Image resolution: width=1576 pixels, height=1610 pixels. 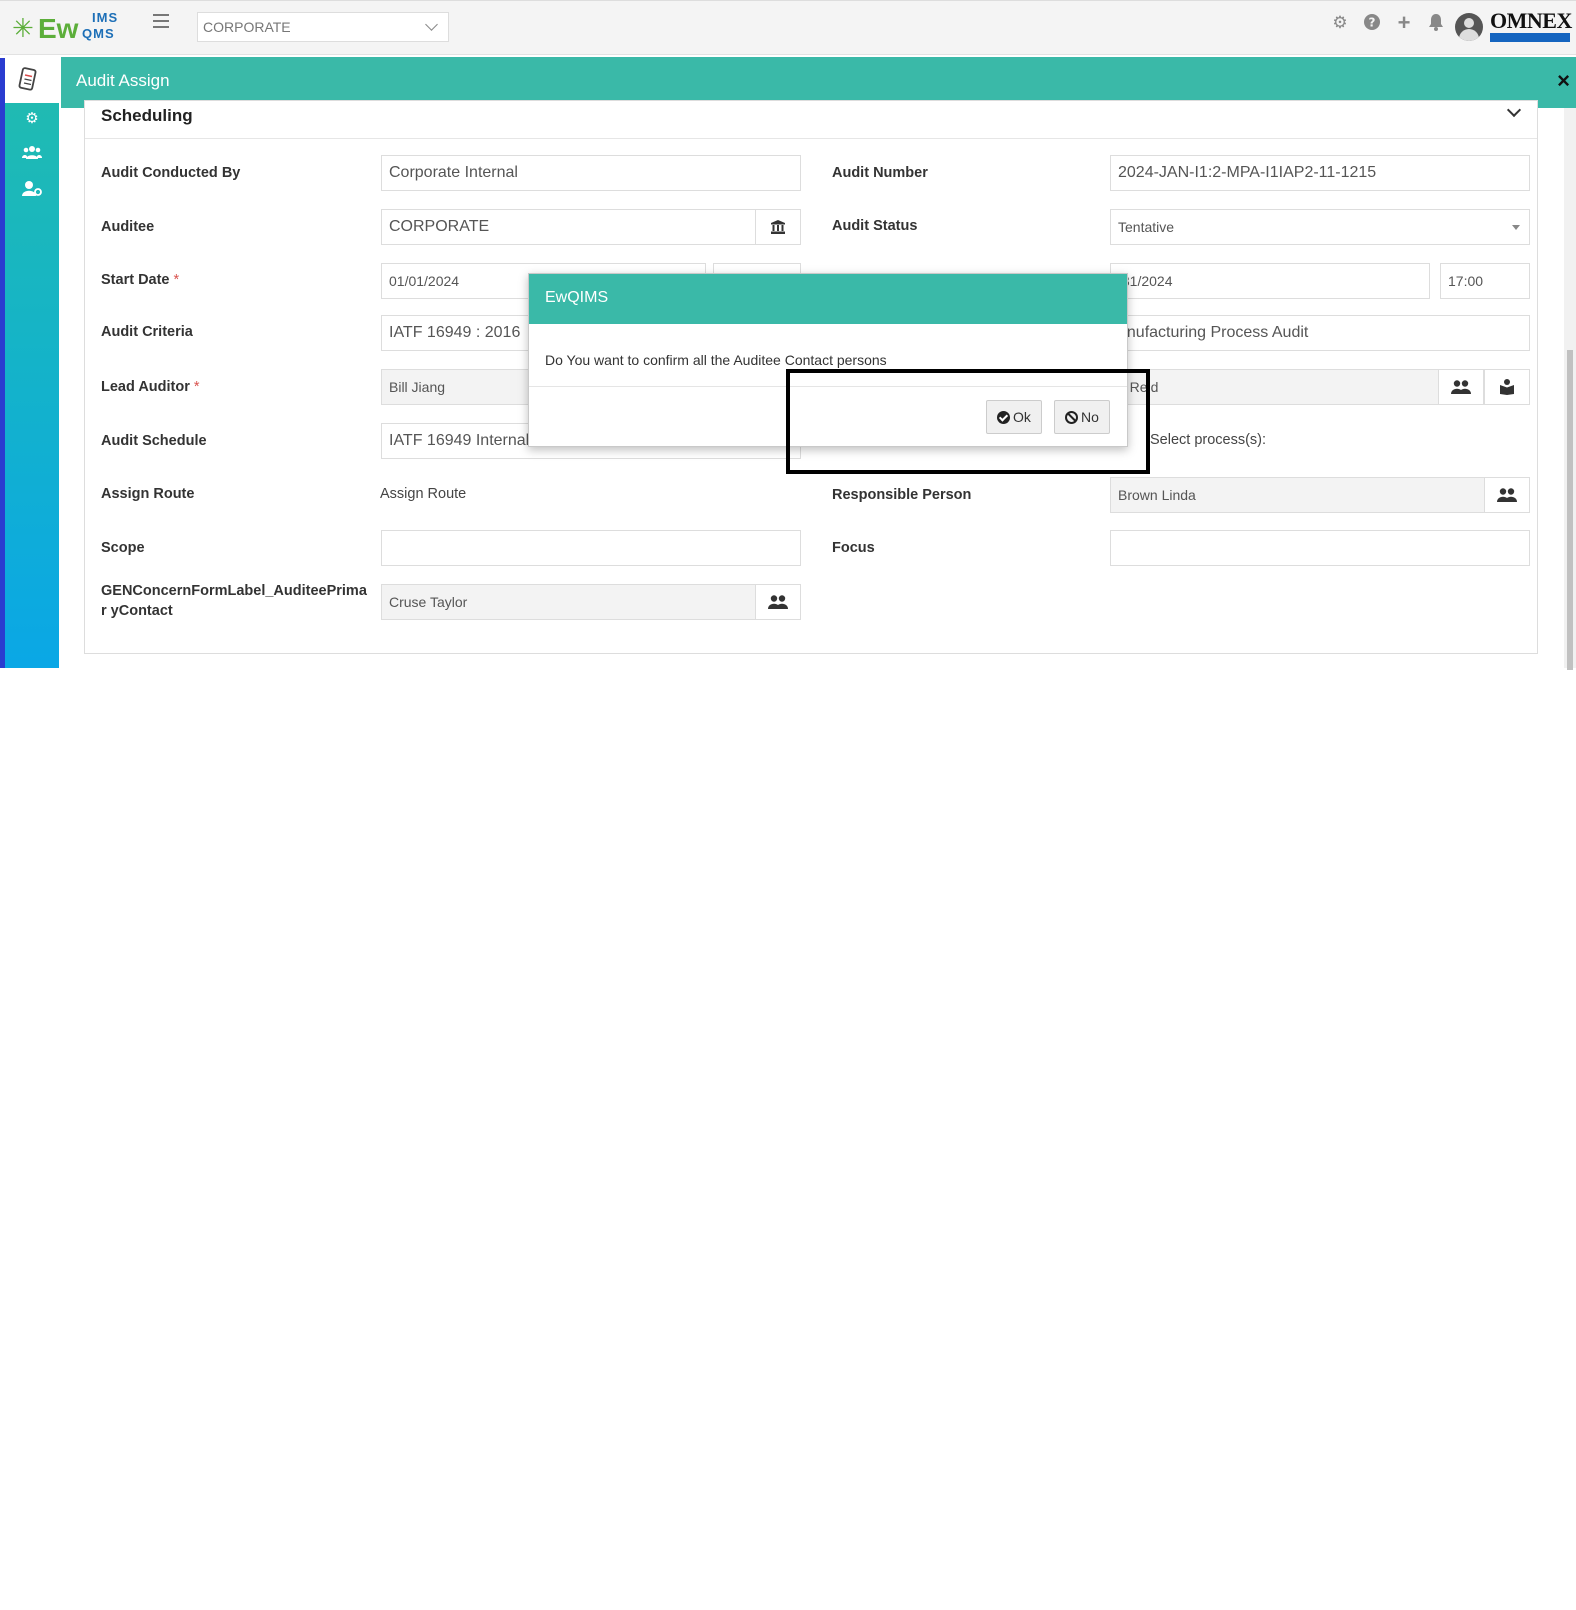 What do you see at coordinates (788, 27) in the screenshot?
I see `top-bar: ✳ Ew IMS QMS CORPORATE ⚙ ? + OMNEX` at bounding box center [788, 27].